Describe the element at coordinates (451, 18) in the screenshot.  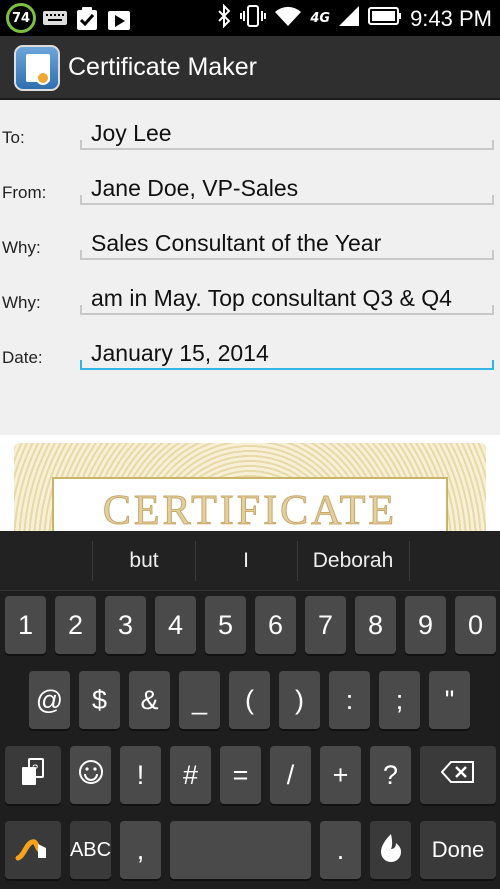
I see `clock: 9:43 PM` at that location.